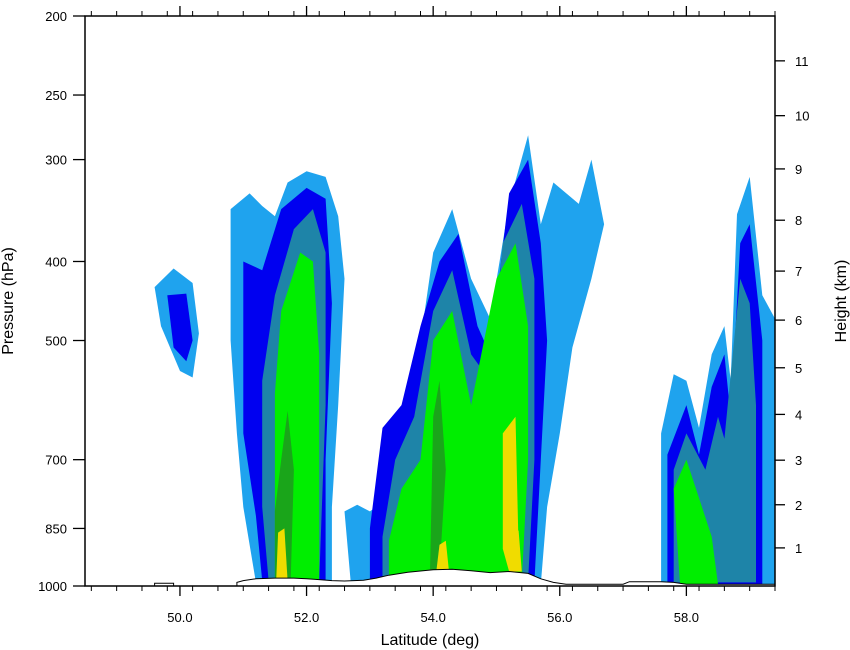 The width and height of the screenshot is (850, 650). Describe the element at coordinates (56, 528) in the screenshot. I see `pressure-tick-label: 850` at that location.